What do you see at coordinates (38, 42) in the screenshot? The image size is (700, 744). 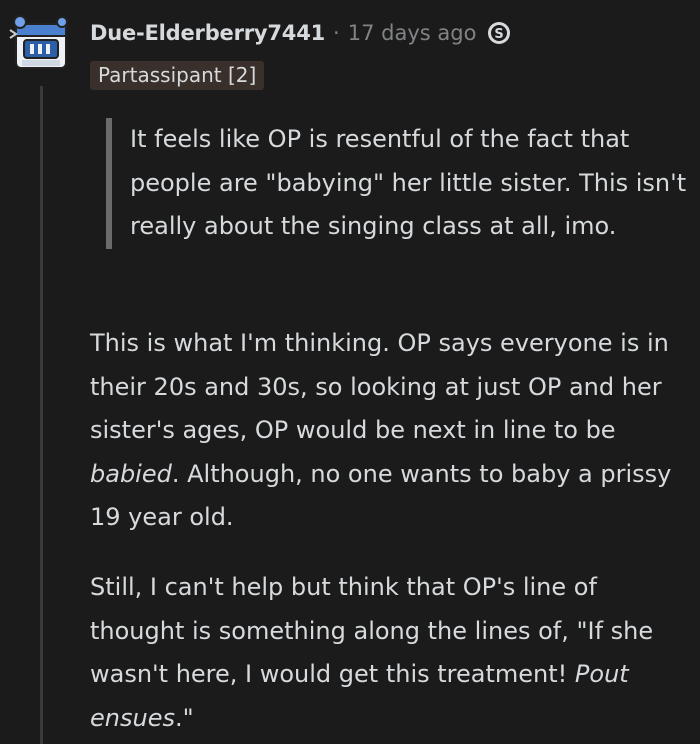 I see `robot-avatar-icon` at bounding box center [38, 42].